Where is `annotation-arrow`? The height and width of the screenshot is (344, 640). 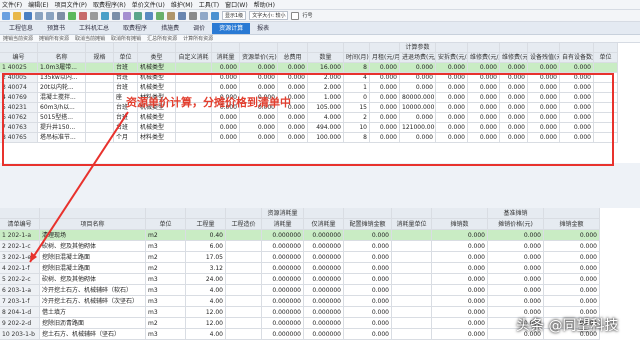 annotation-arrow is located at coordinates (79, 187).